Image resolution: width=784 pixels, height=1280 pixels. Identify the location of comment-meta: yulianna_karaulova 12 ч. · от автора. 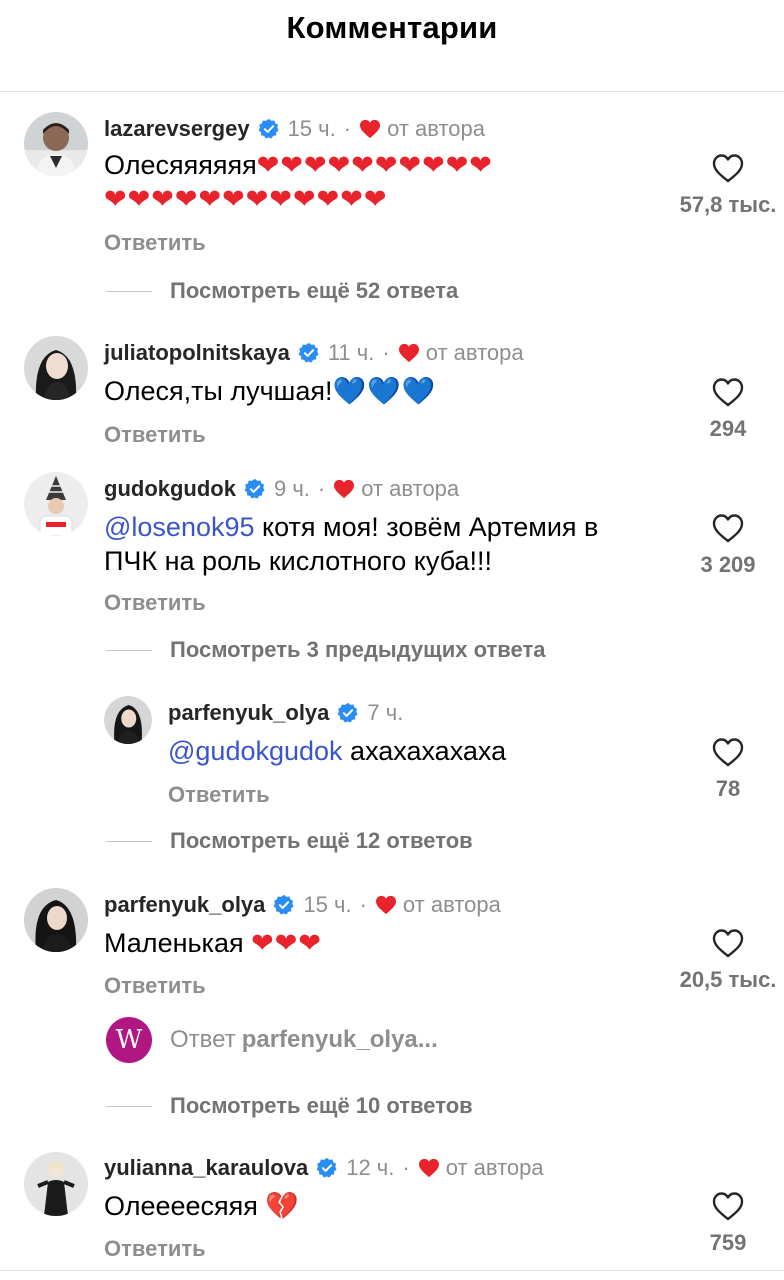
(324, 1168).